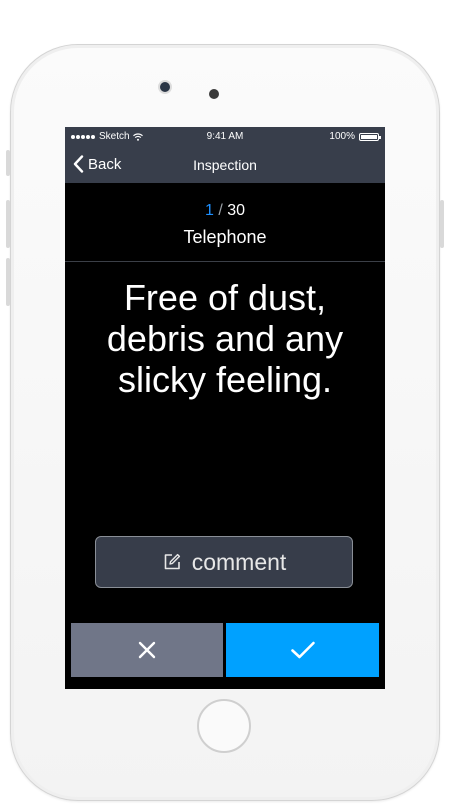 Image resolution: width=450 pixels, height=805 pixels. I want to click on category-label: Telephone, so click(225, 237).